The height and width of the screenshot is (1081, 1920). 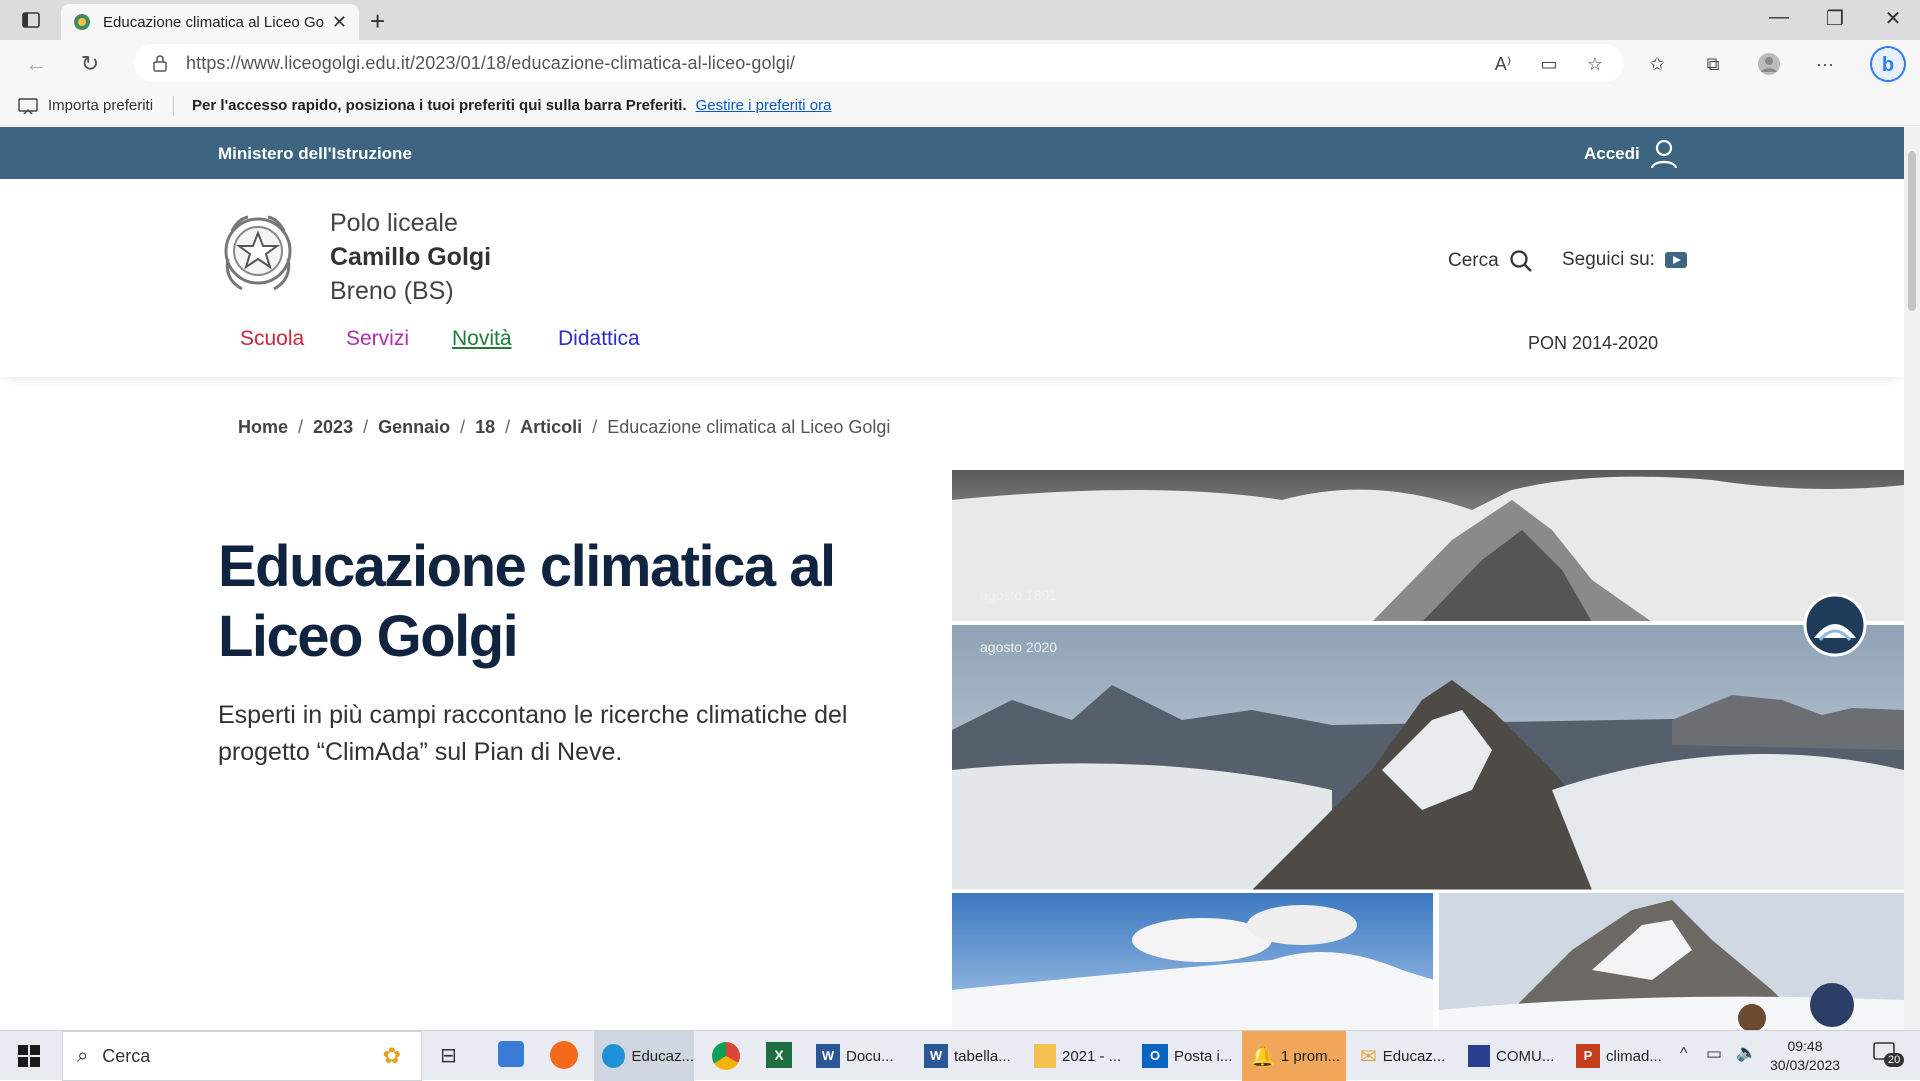 I want to click on school-name: Camillo Golgi, so click(x=411, y=257).